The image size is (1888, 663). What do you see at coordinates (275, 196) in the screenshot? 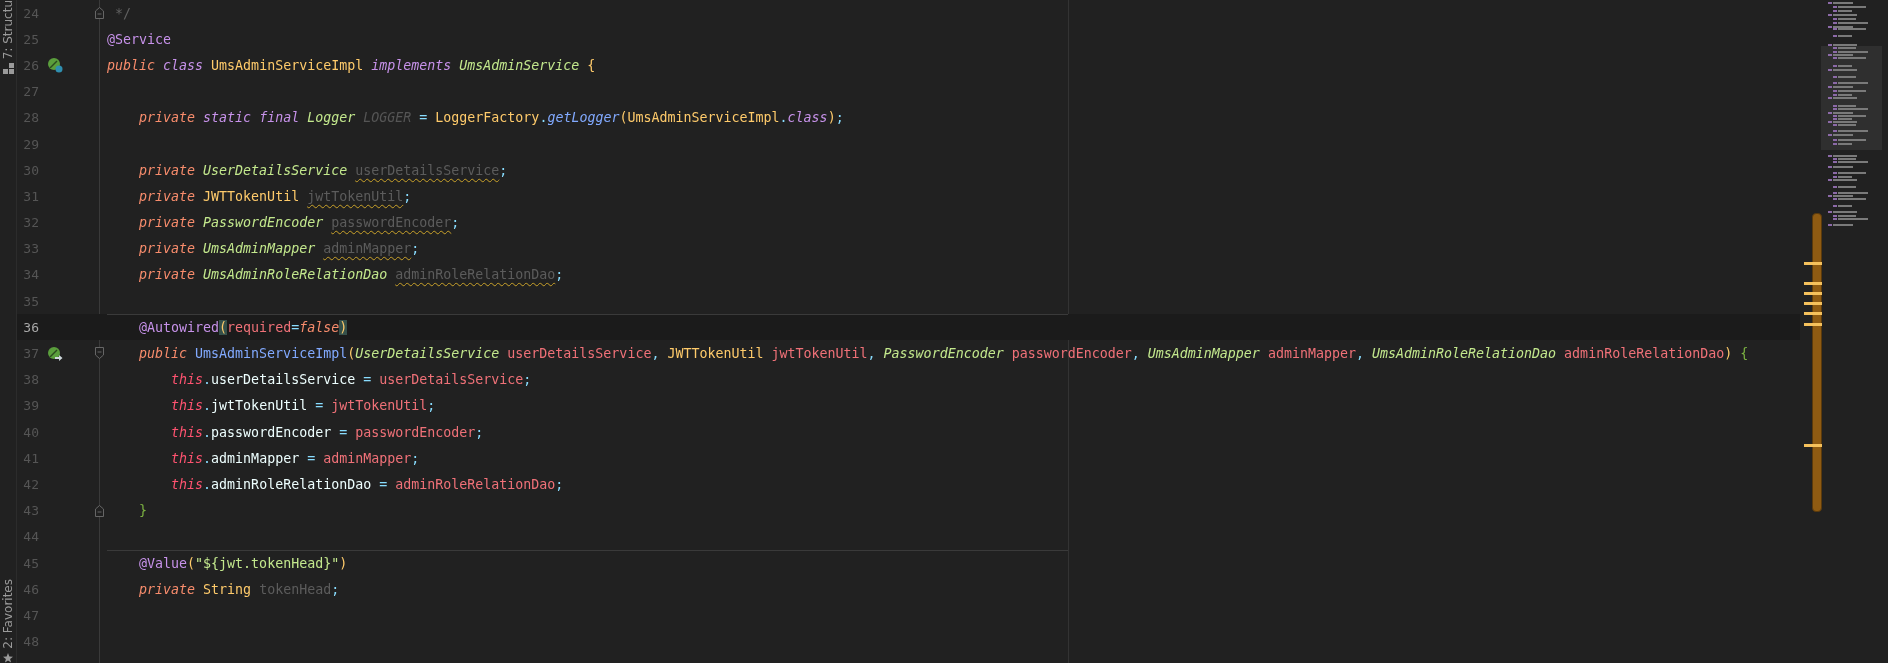
I see `code-line: private JWTTokenUtil jwtTokenUtil;` at bounding box center [275, 196].